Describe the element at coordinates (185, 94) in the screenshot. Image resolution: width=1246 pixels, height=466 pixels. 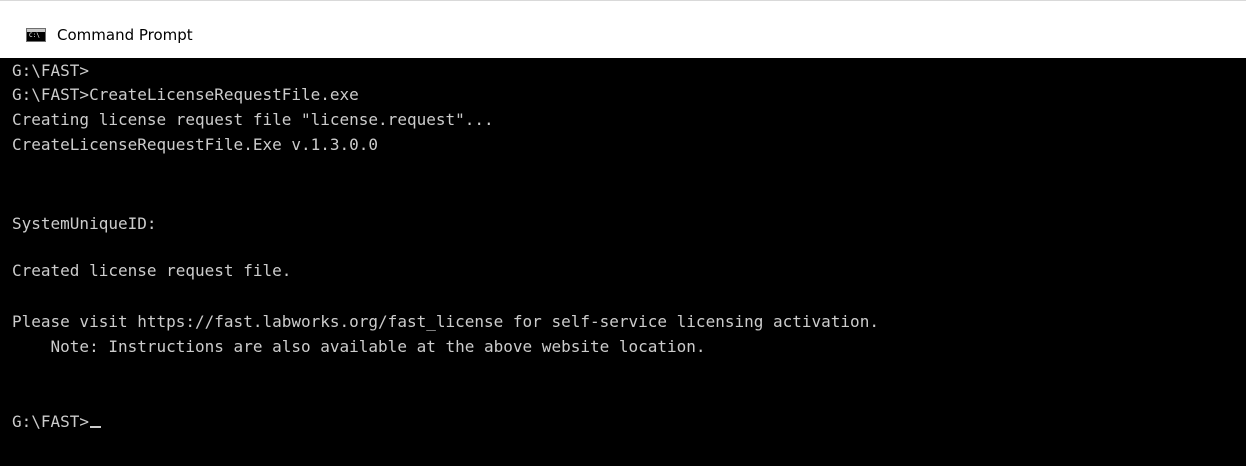
I see `console-line: G:\FAST>CreateLicenseRequestFile.exe` at that location.